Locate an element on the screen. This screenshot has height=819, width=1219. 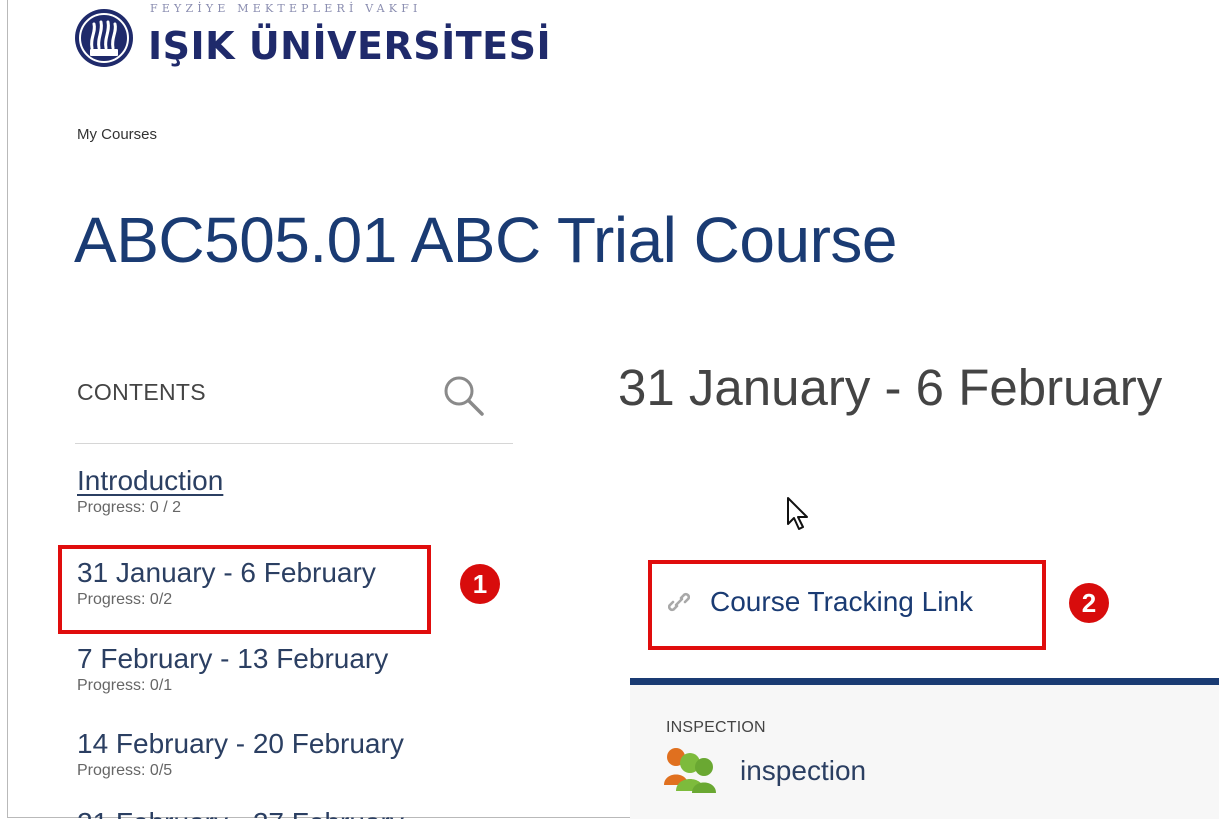
sidebar-item-week-3: 14 February - 20 February Progress: 0/5 is located at coordinates (240, 754).